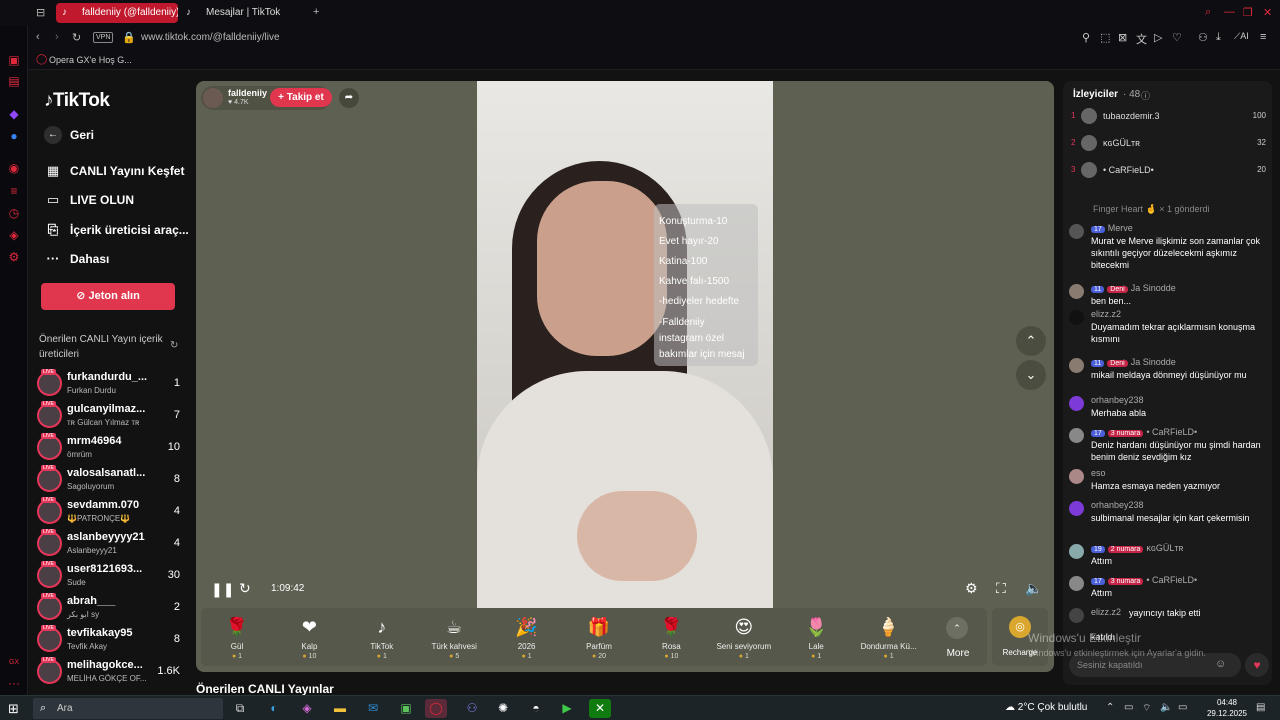  What do you see at coordinates (816, 637) in the screenshot?
I see `gift-item: 🌷 Lale ● 1` at bounding box center [816, 637].